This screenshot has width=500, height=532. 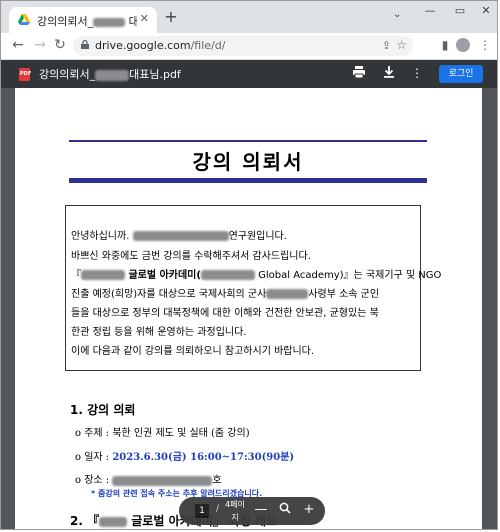 What do you see at coordinates (243, 46) in the screenshot?
I see `address-bar: drive.google.com/file/d/ ⇪ ☆` at bounding box center [243, 46].